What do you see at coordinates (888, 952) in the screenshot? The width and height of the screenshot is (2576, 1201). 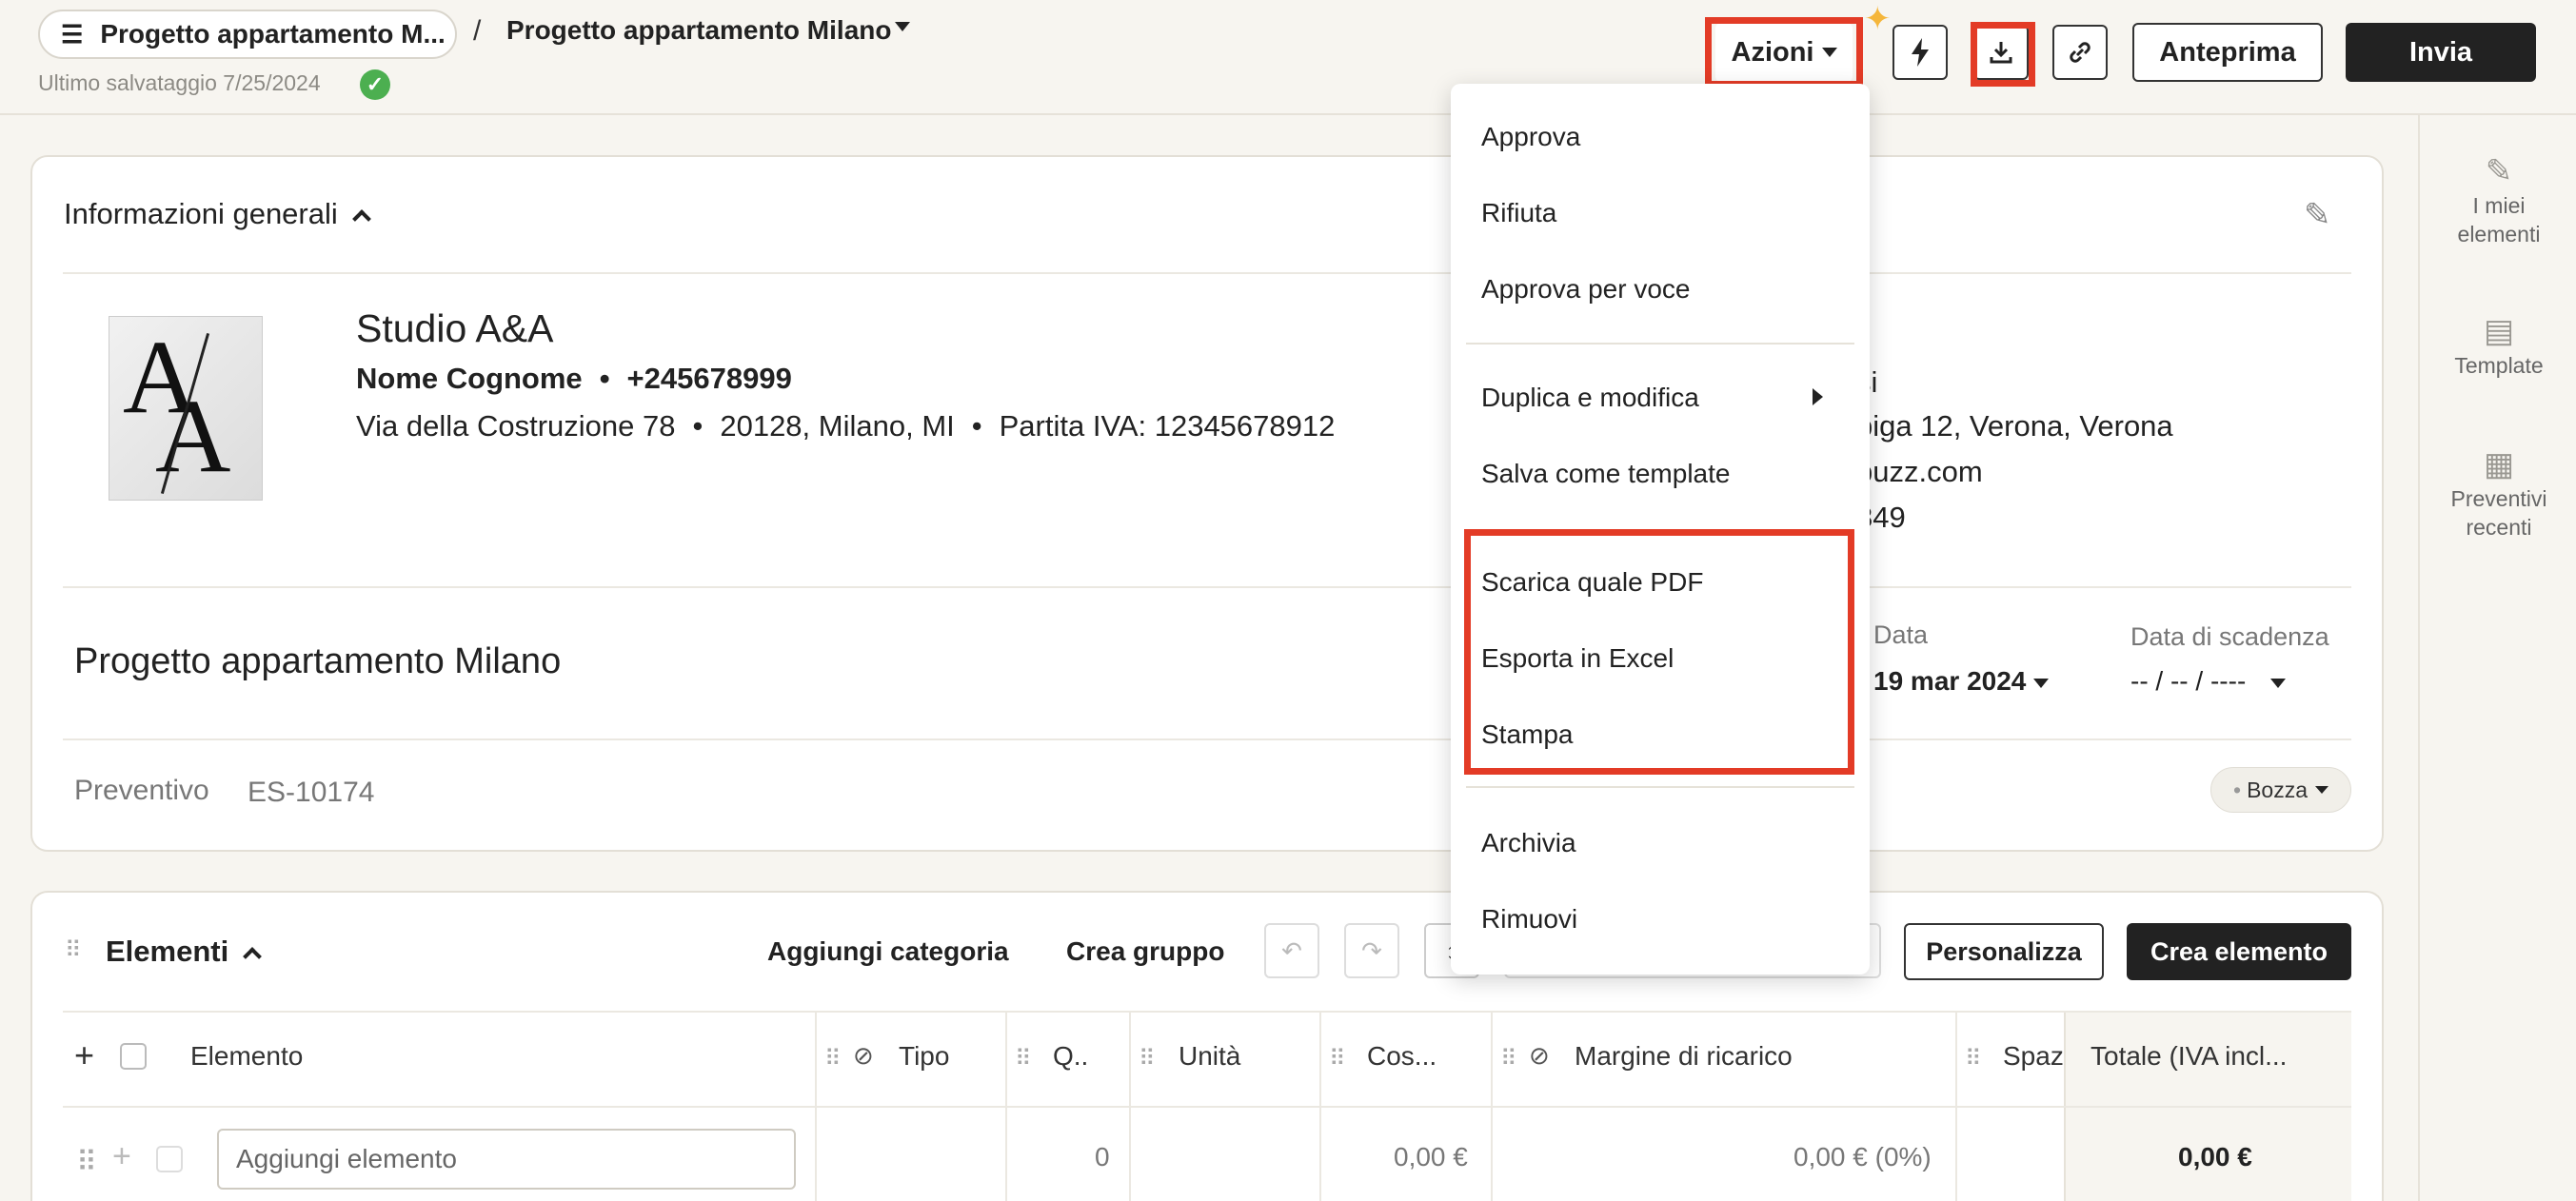 I see `add-category-button: Aggiungi categoria` at bounding box center [888, 952].